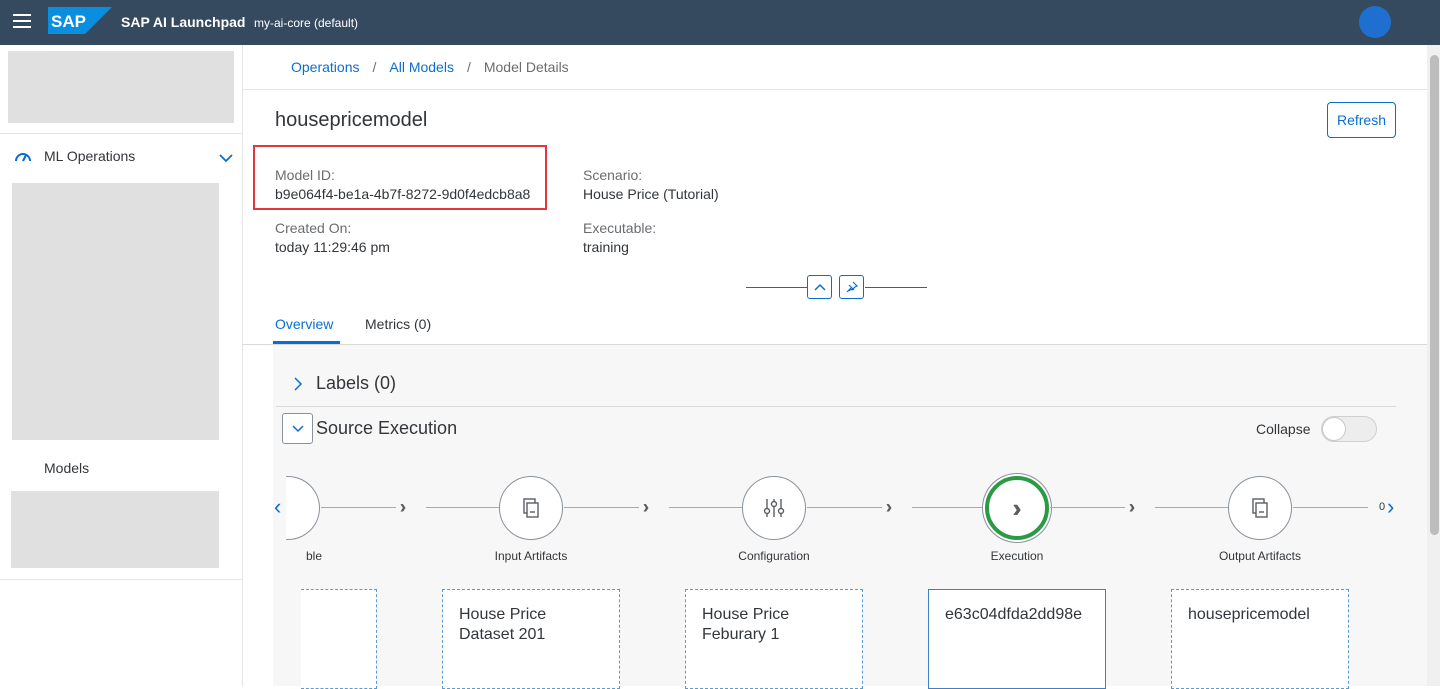 Image resolution: width=1440 pixels, height=689 pixels. What do you see at coordinates (313, 556) in the screenshot?
I see `node-label: ble` at bounding box center [313, 556].